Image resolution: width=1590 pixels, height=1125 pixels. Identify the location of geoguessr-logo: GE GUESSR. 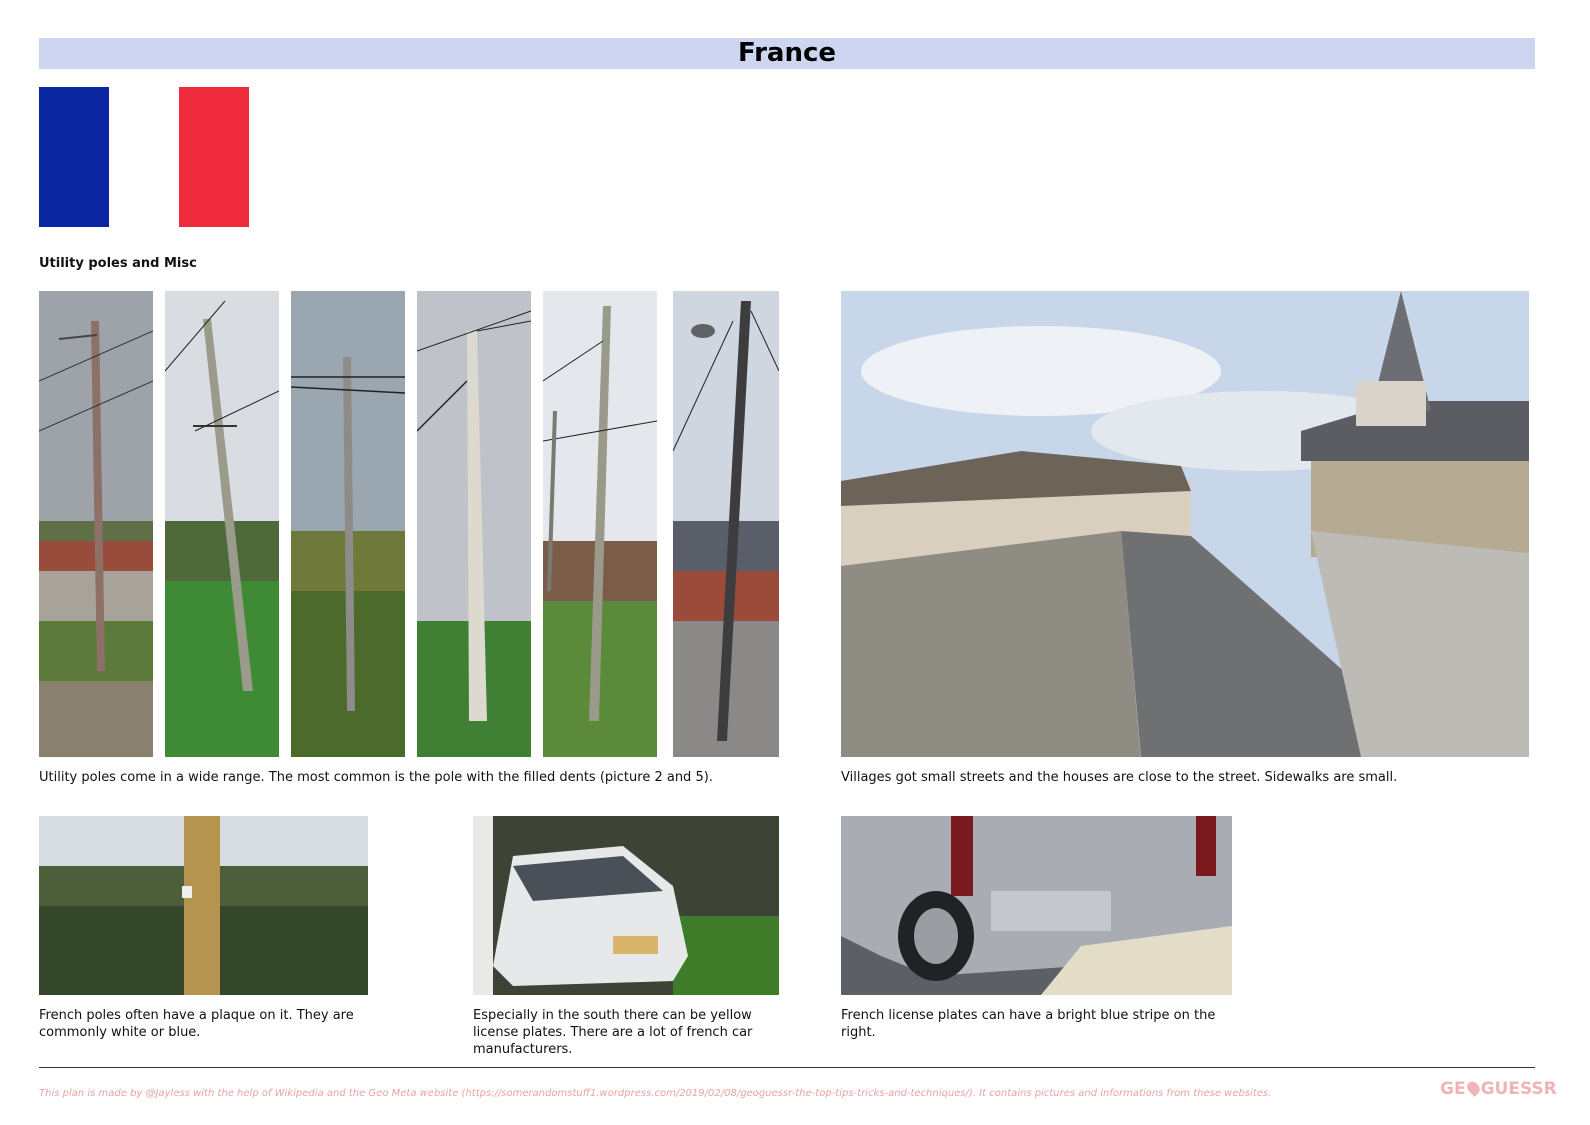
(1498, 1089).